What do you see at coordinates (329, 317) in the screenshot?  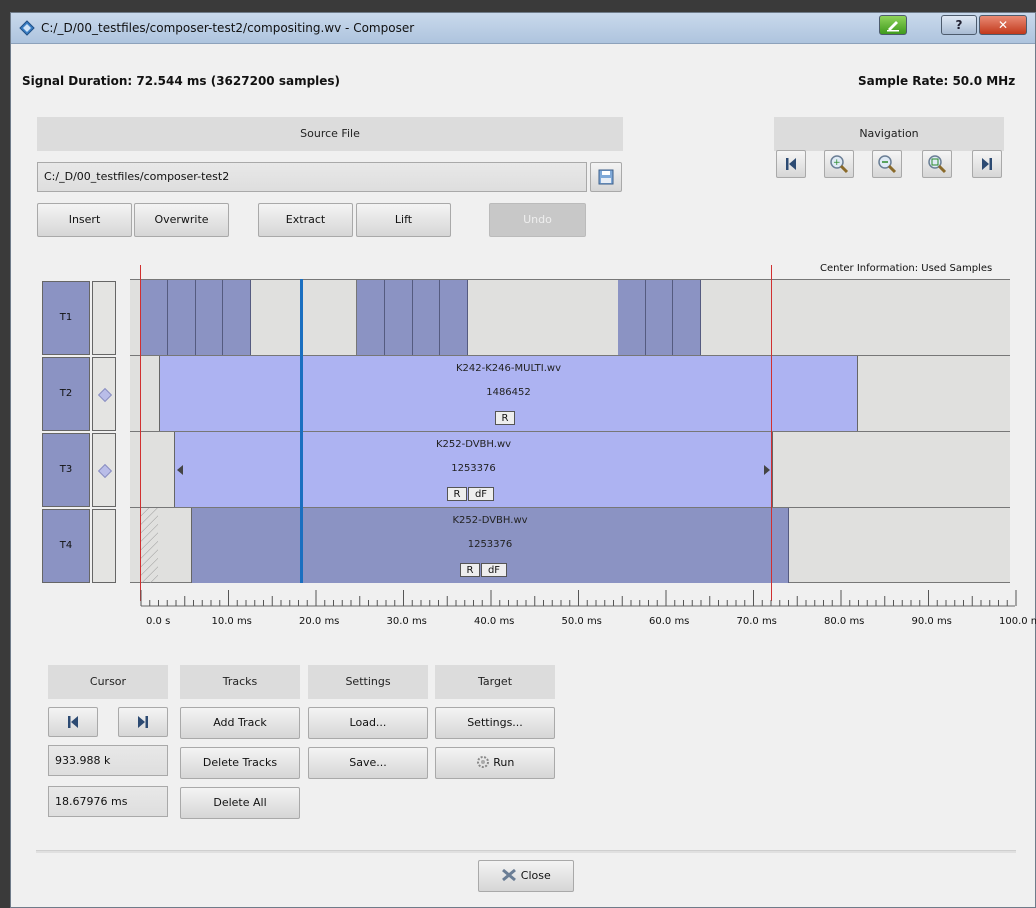 I see `gap-segment` at bounding box center [329, 317].